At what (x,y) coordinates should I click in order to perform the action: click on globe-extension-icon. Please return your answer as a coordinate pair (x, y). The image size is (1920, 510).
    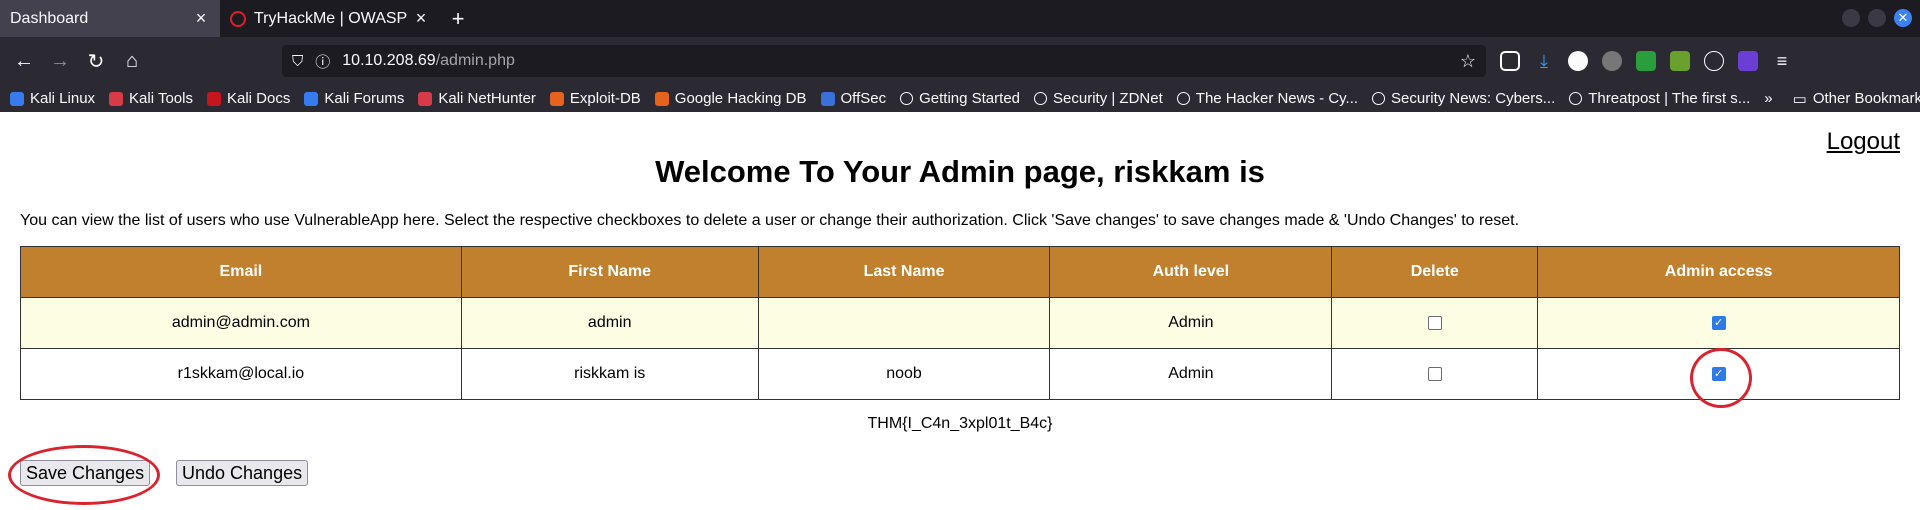
    Looking at the image, I should click on (1714, 61).